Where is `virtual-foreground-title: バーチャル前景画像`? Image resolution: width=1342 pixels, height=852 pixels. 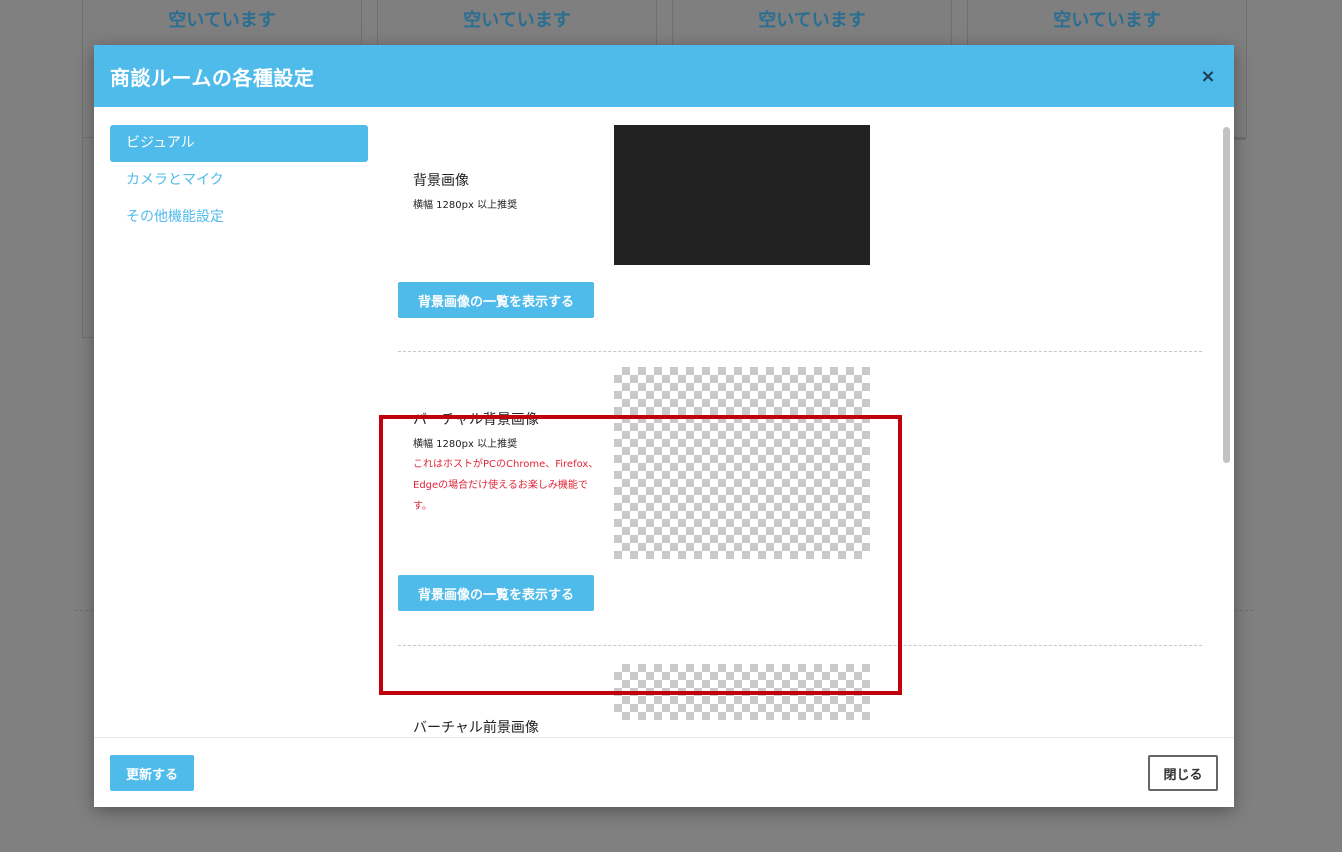 virtual-foreground-title: バーチャル前景画像 is located at coordinates (476, 728).